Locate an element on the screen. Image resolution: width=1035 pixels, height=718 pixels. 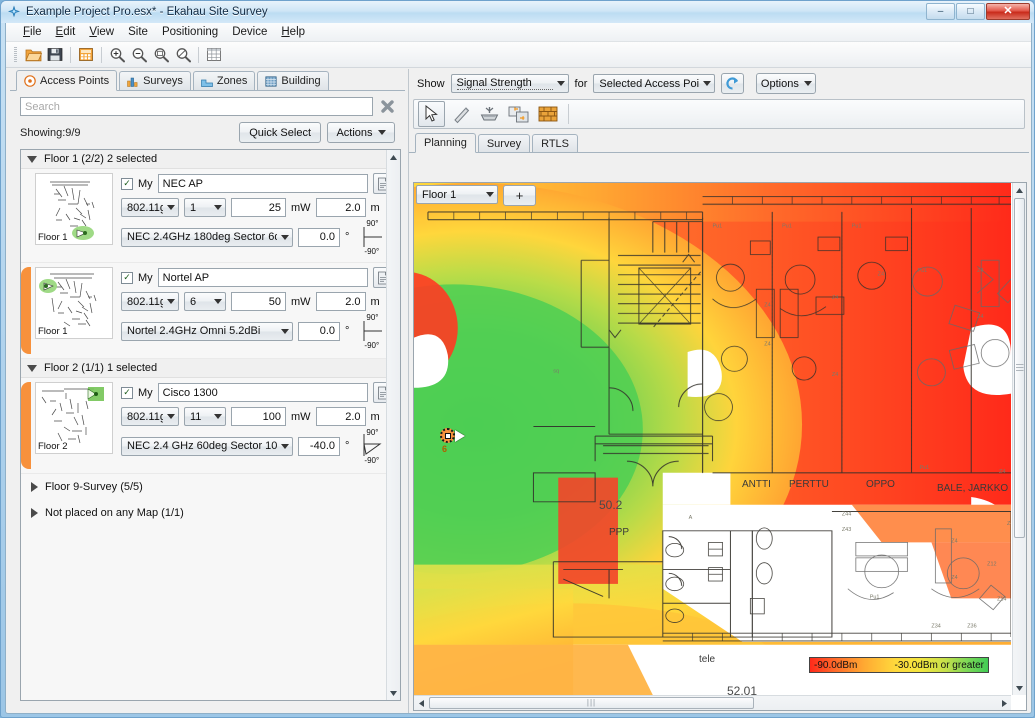
tab-rtls: RTLS is located at coordinates (555, 143).